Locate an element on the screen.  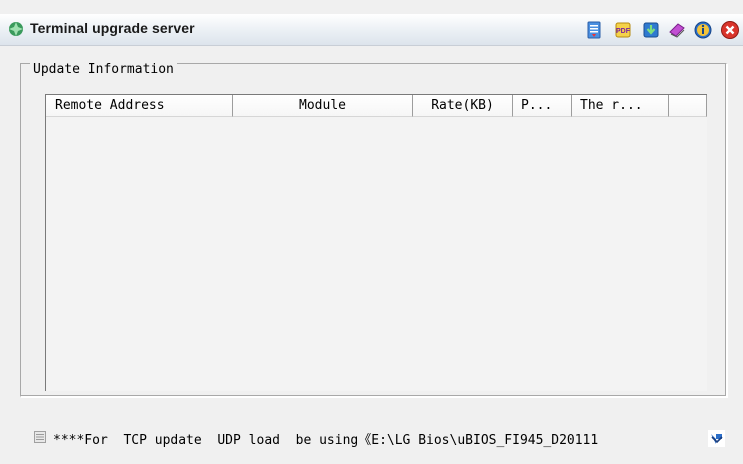
column-rate: Rate(KB) is located at coordinates (463, 106).